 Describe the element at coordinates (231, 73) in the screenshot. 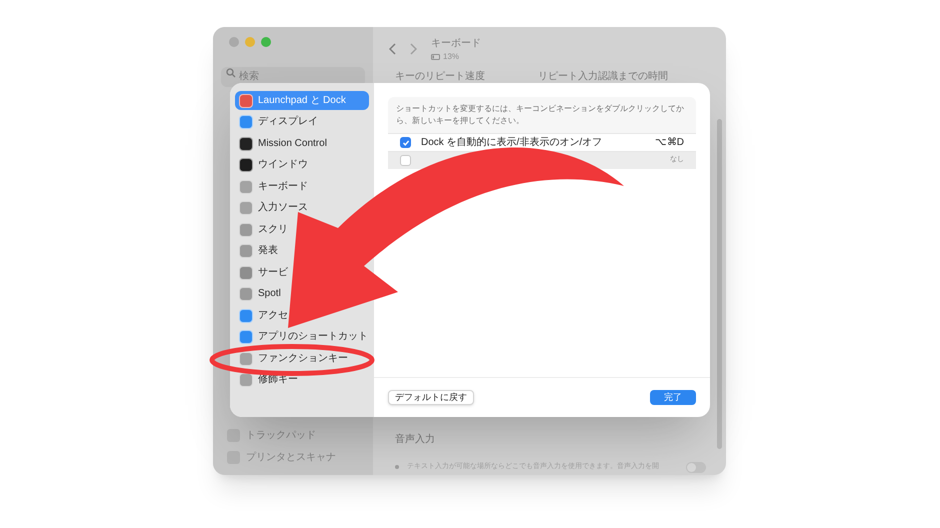

I see `search-icon` at that location.